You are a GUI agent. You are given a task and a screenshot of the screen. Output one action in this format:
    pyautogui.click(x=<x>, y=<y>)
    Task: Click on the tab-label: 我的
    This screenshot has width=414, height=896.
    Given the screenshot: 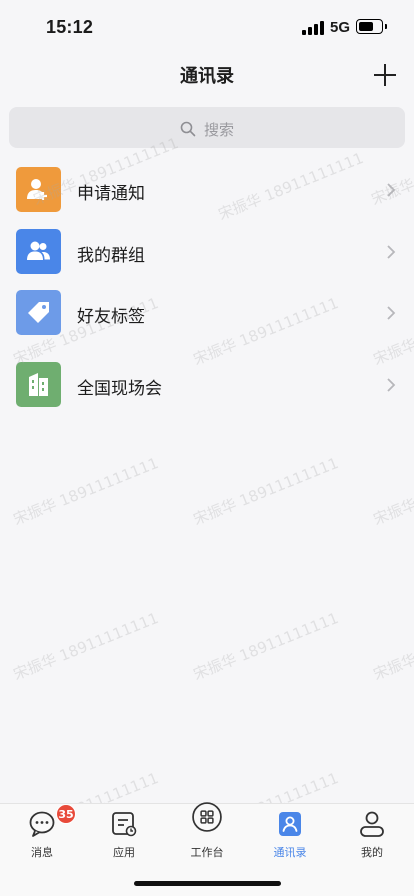 What is the action you would take?
    pyautogui.click(x=372, y=852)
    